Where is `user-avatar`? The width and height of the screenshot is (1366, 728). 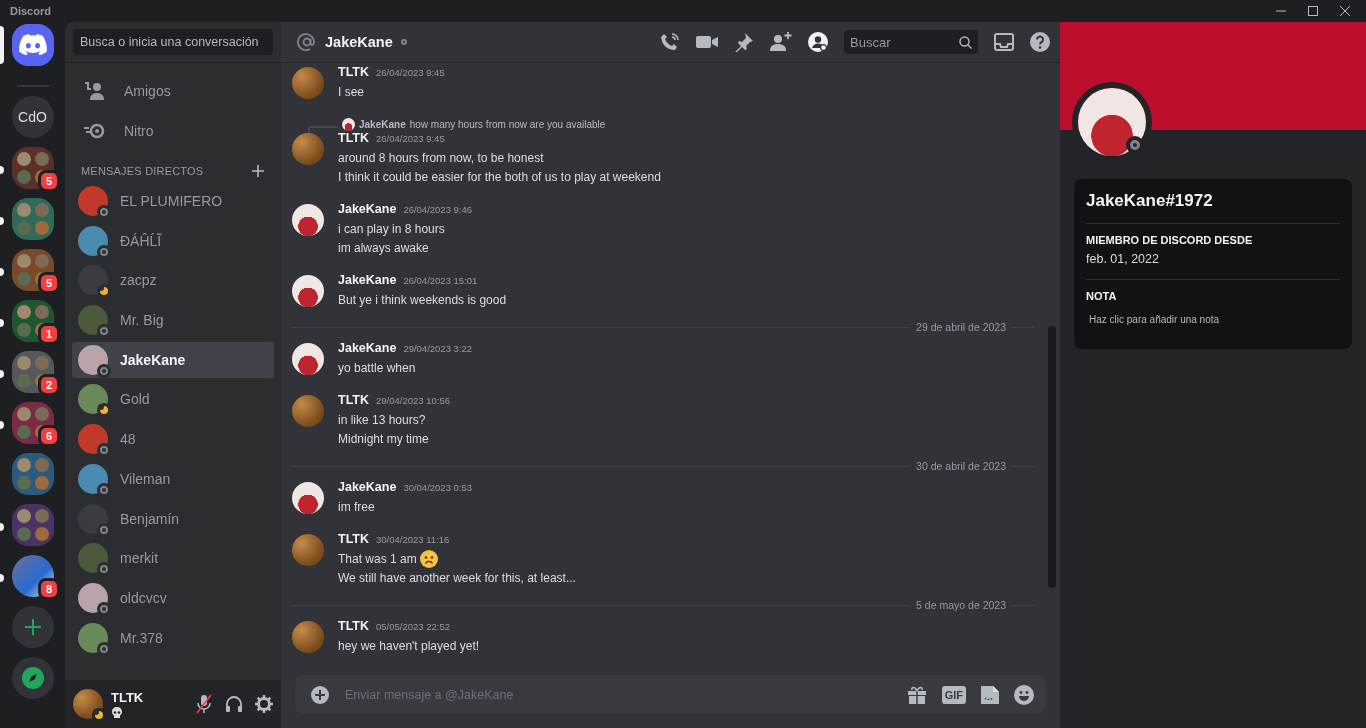 user-avatar is located at coordinates (88, 704).